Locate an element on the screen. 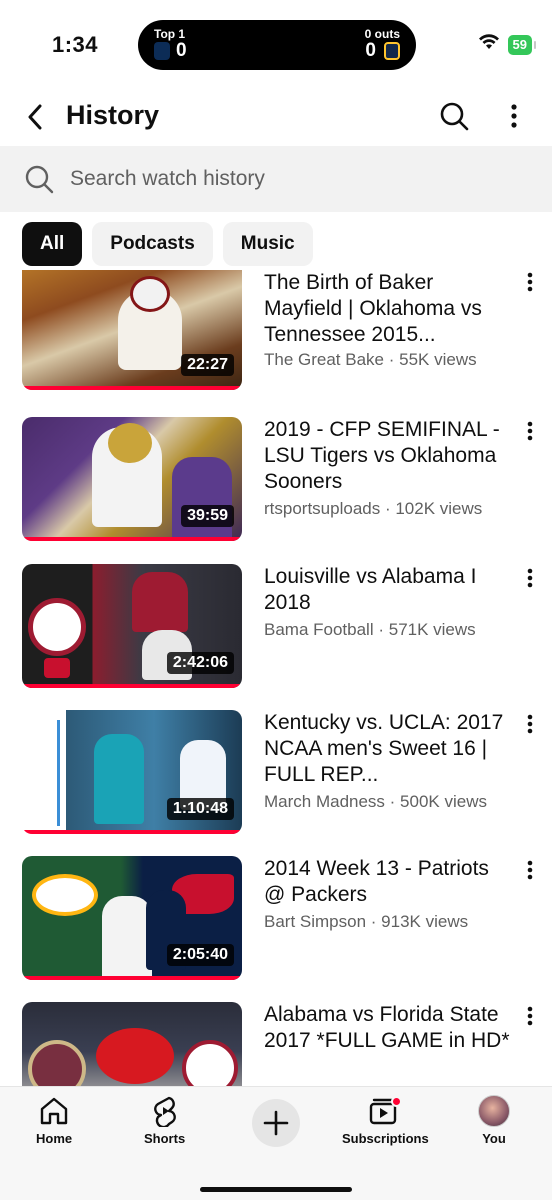 Image resolution: width=552 pixels, height=1200 pixels. app-header: History is located at coordinates (276, 117).